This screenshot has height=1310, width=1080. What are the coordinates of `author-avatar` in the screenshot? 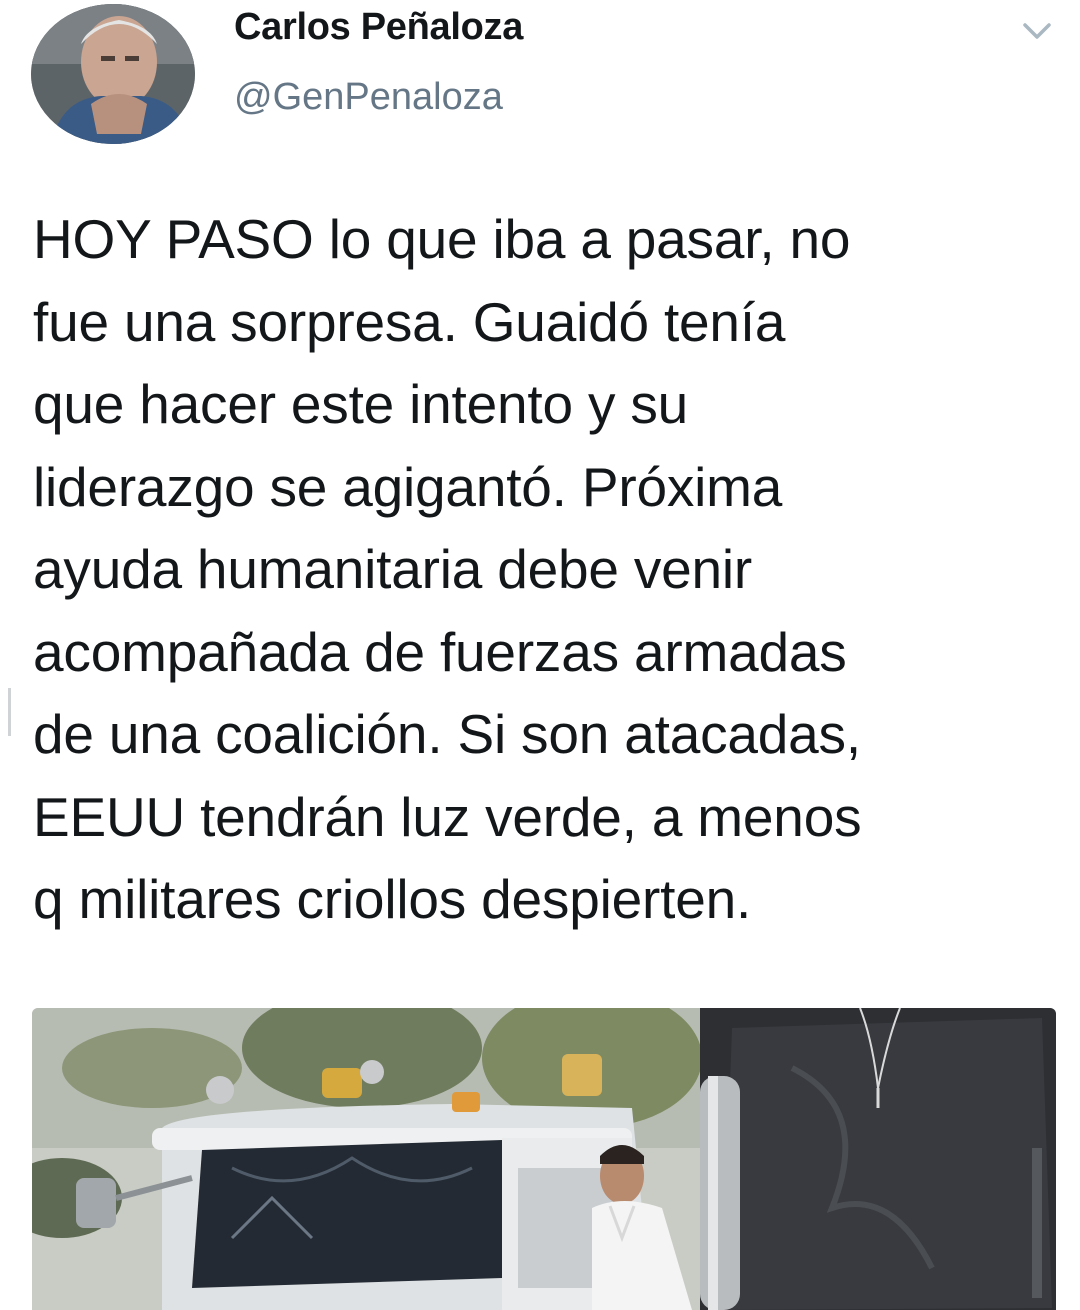 It's located at (113, 74).